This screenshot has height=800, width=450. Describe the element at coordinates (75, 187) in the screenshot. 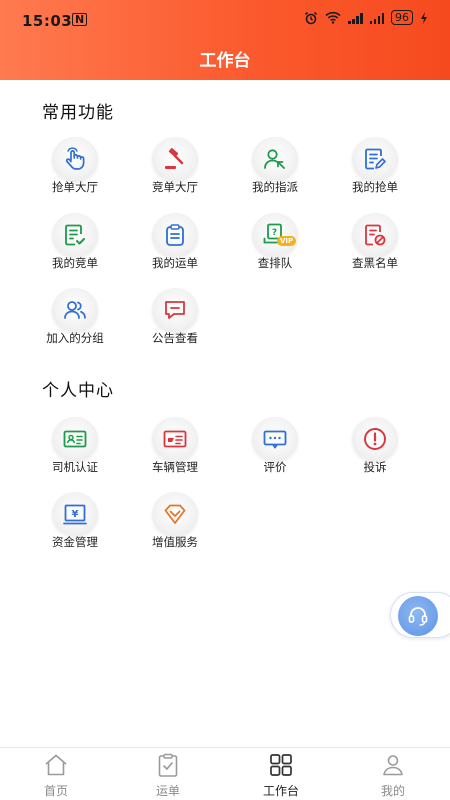

I see `tile-label: 抢单大厅` at that location.